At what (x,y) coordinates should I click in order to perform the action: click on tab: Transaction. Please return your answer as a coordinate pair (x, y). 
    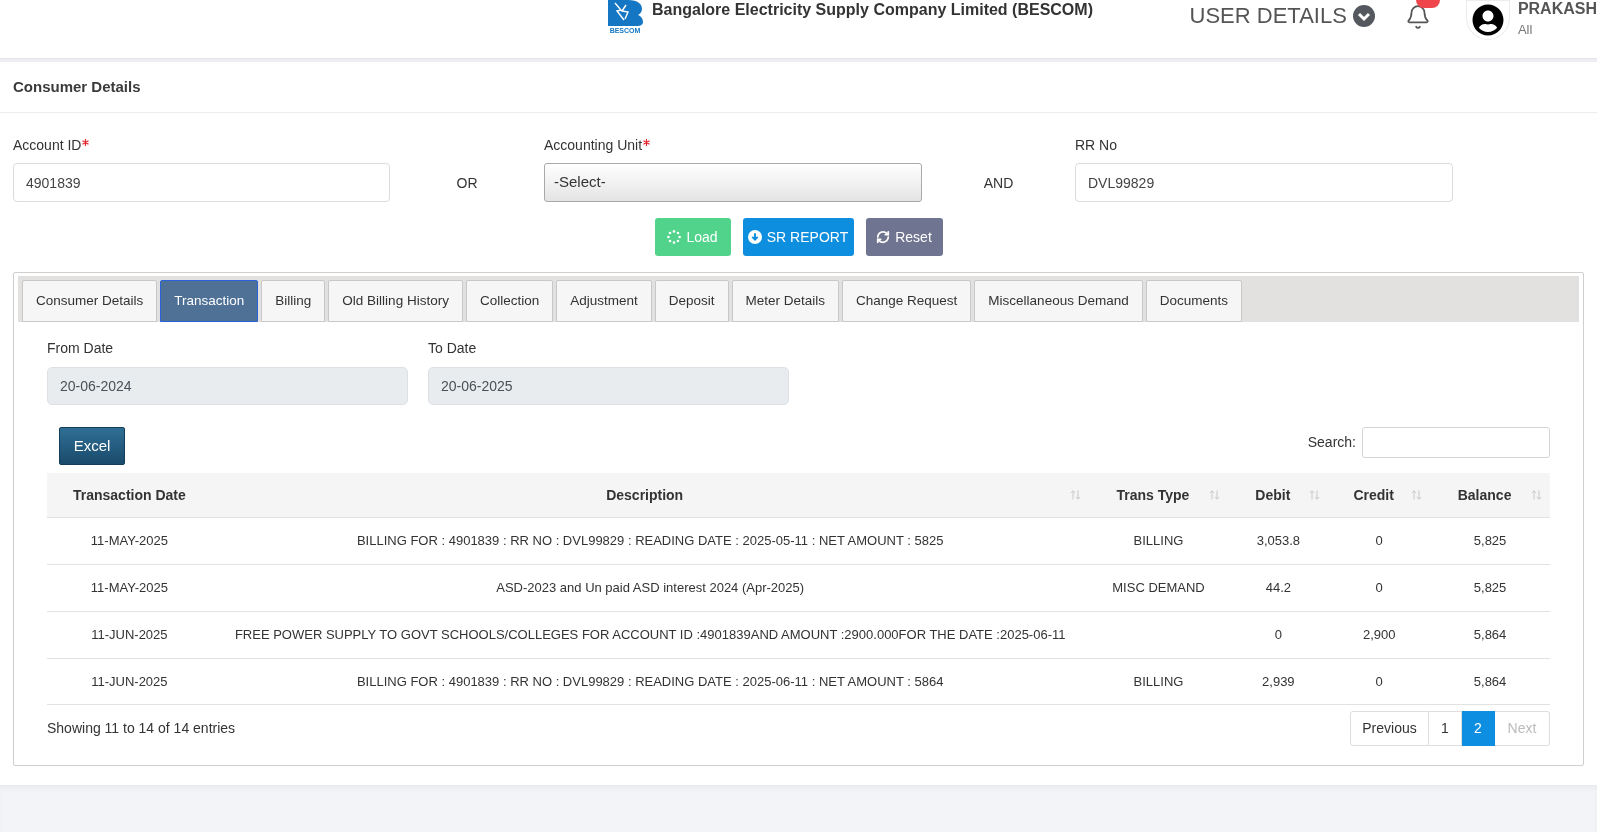
    Looking at the image, I should click on (209, 301).